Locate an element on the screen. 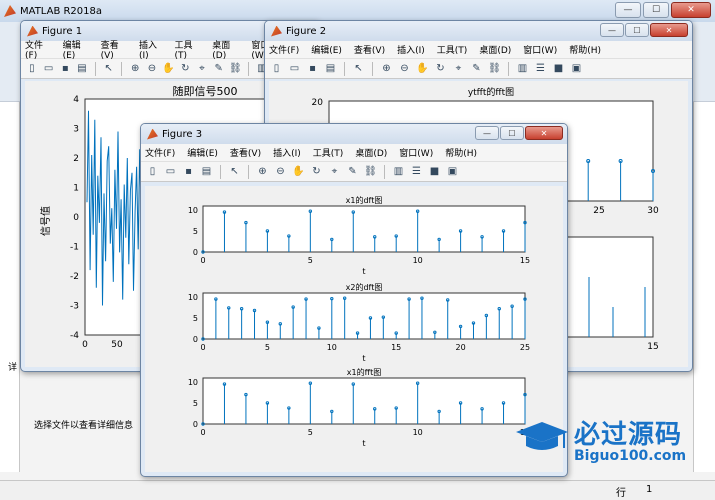 This screenshot has height=500, width=715. figure3-xtick: 10 is located at coordinates (418, 432).